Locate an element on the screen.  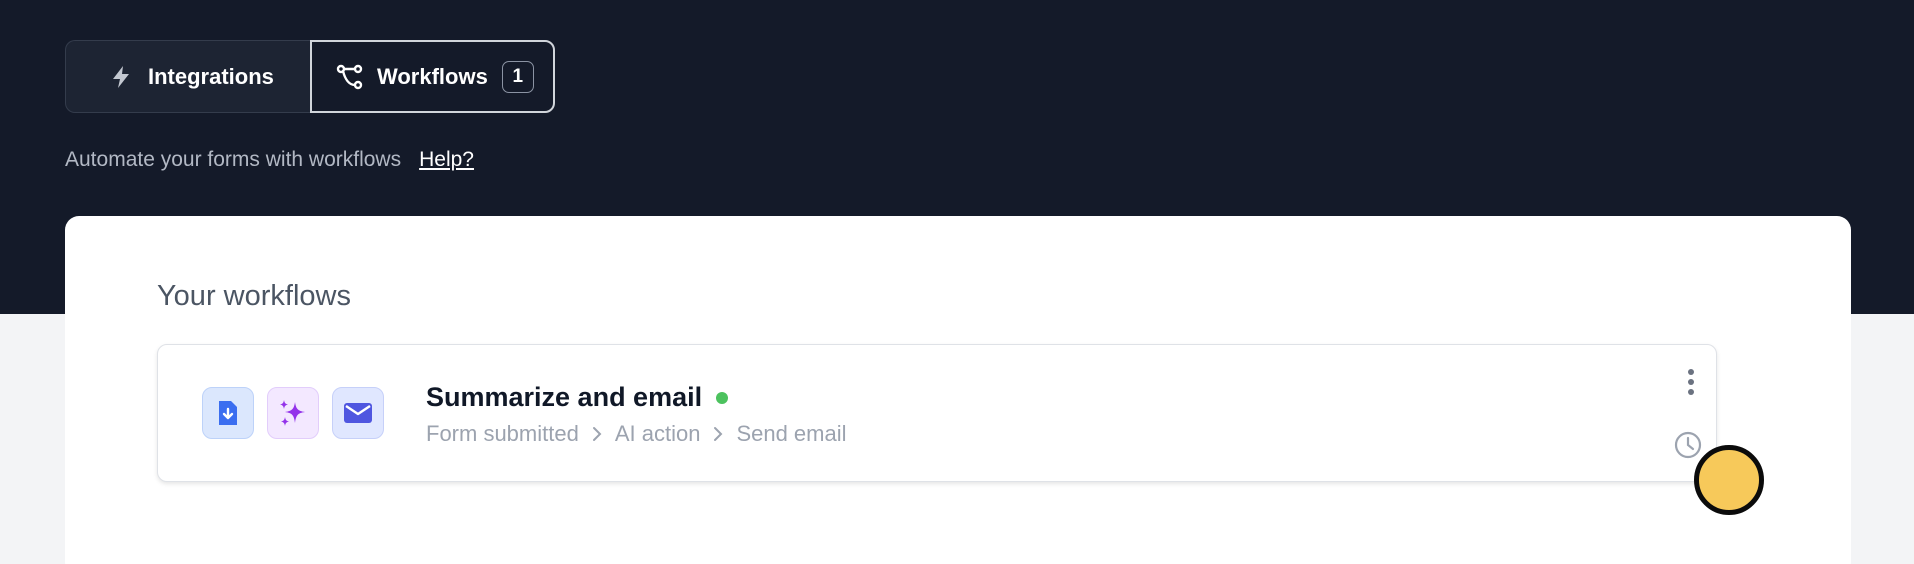
workflow-count-badge: 1 is located at coordinates (517, 76).